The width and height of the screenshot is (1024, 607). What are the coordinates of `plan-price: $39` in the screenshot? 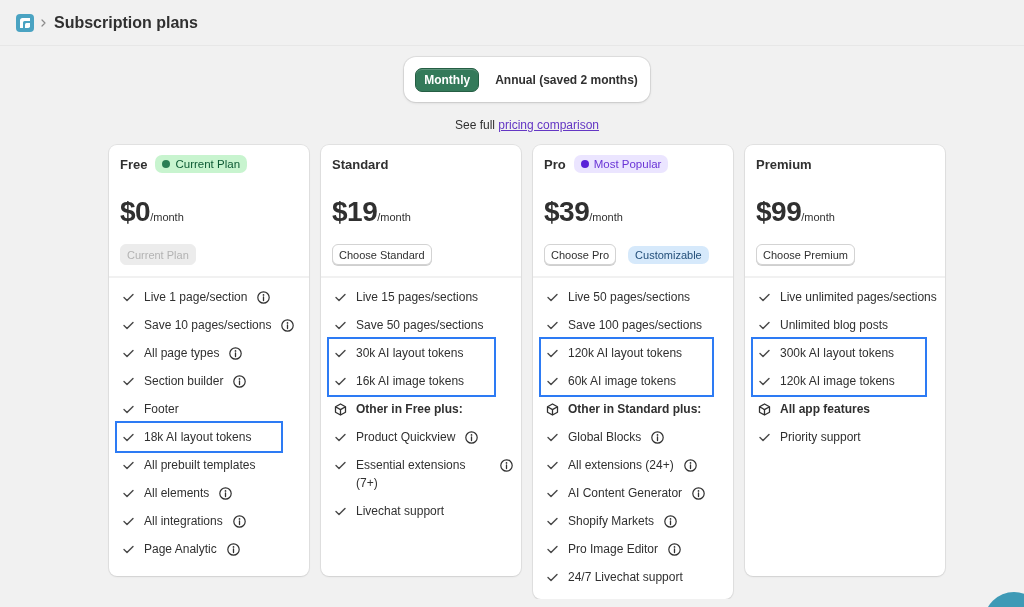 It's located at (567, 212).